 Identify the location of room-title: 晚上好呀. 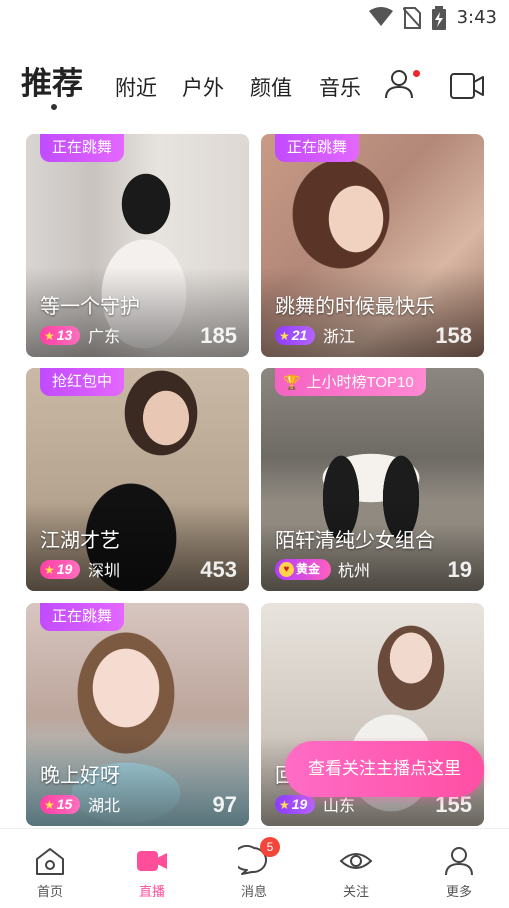
(80, 776).